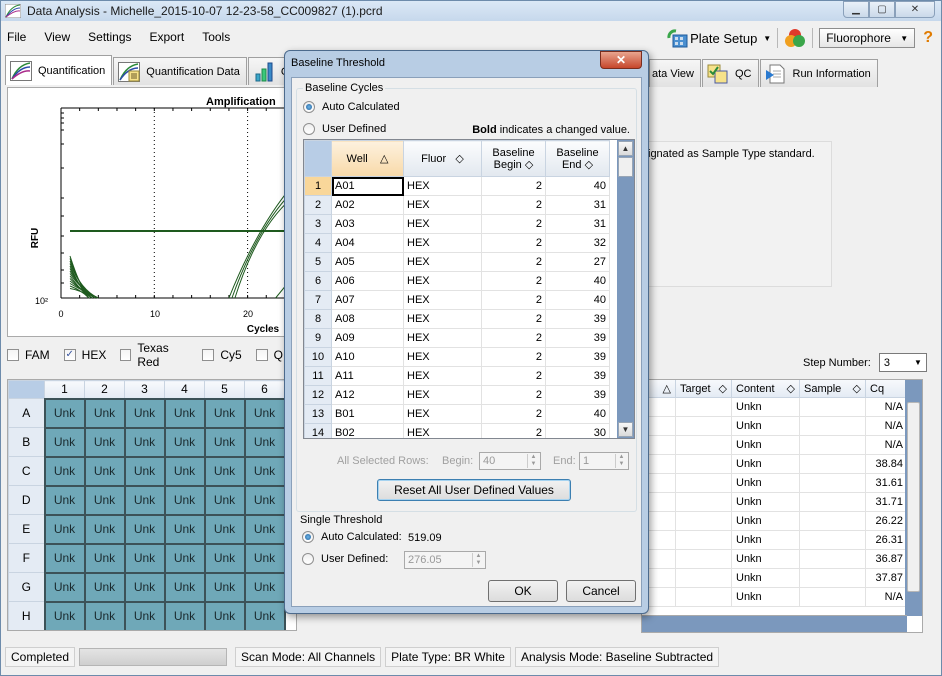  I want to click on table-row: 11 A11 HEX 2 39, so click(457, 376).